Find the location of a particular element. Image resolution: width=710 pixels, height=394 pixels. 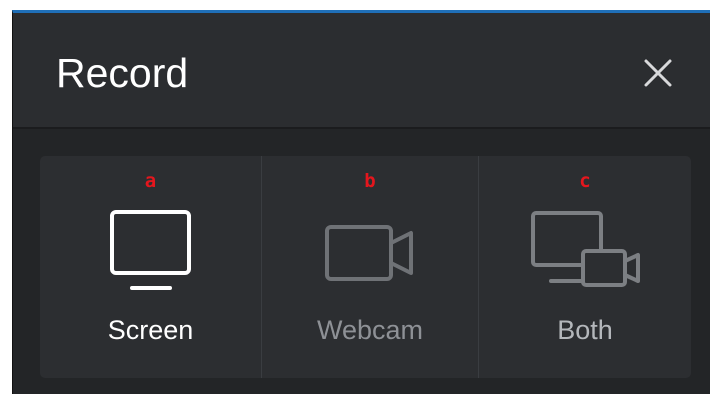

dialog-title: Record is located at coordinates (122, 73).